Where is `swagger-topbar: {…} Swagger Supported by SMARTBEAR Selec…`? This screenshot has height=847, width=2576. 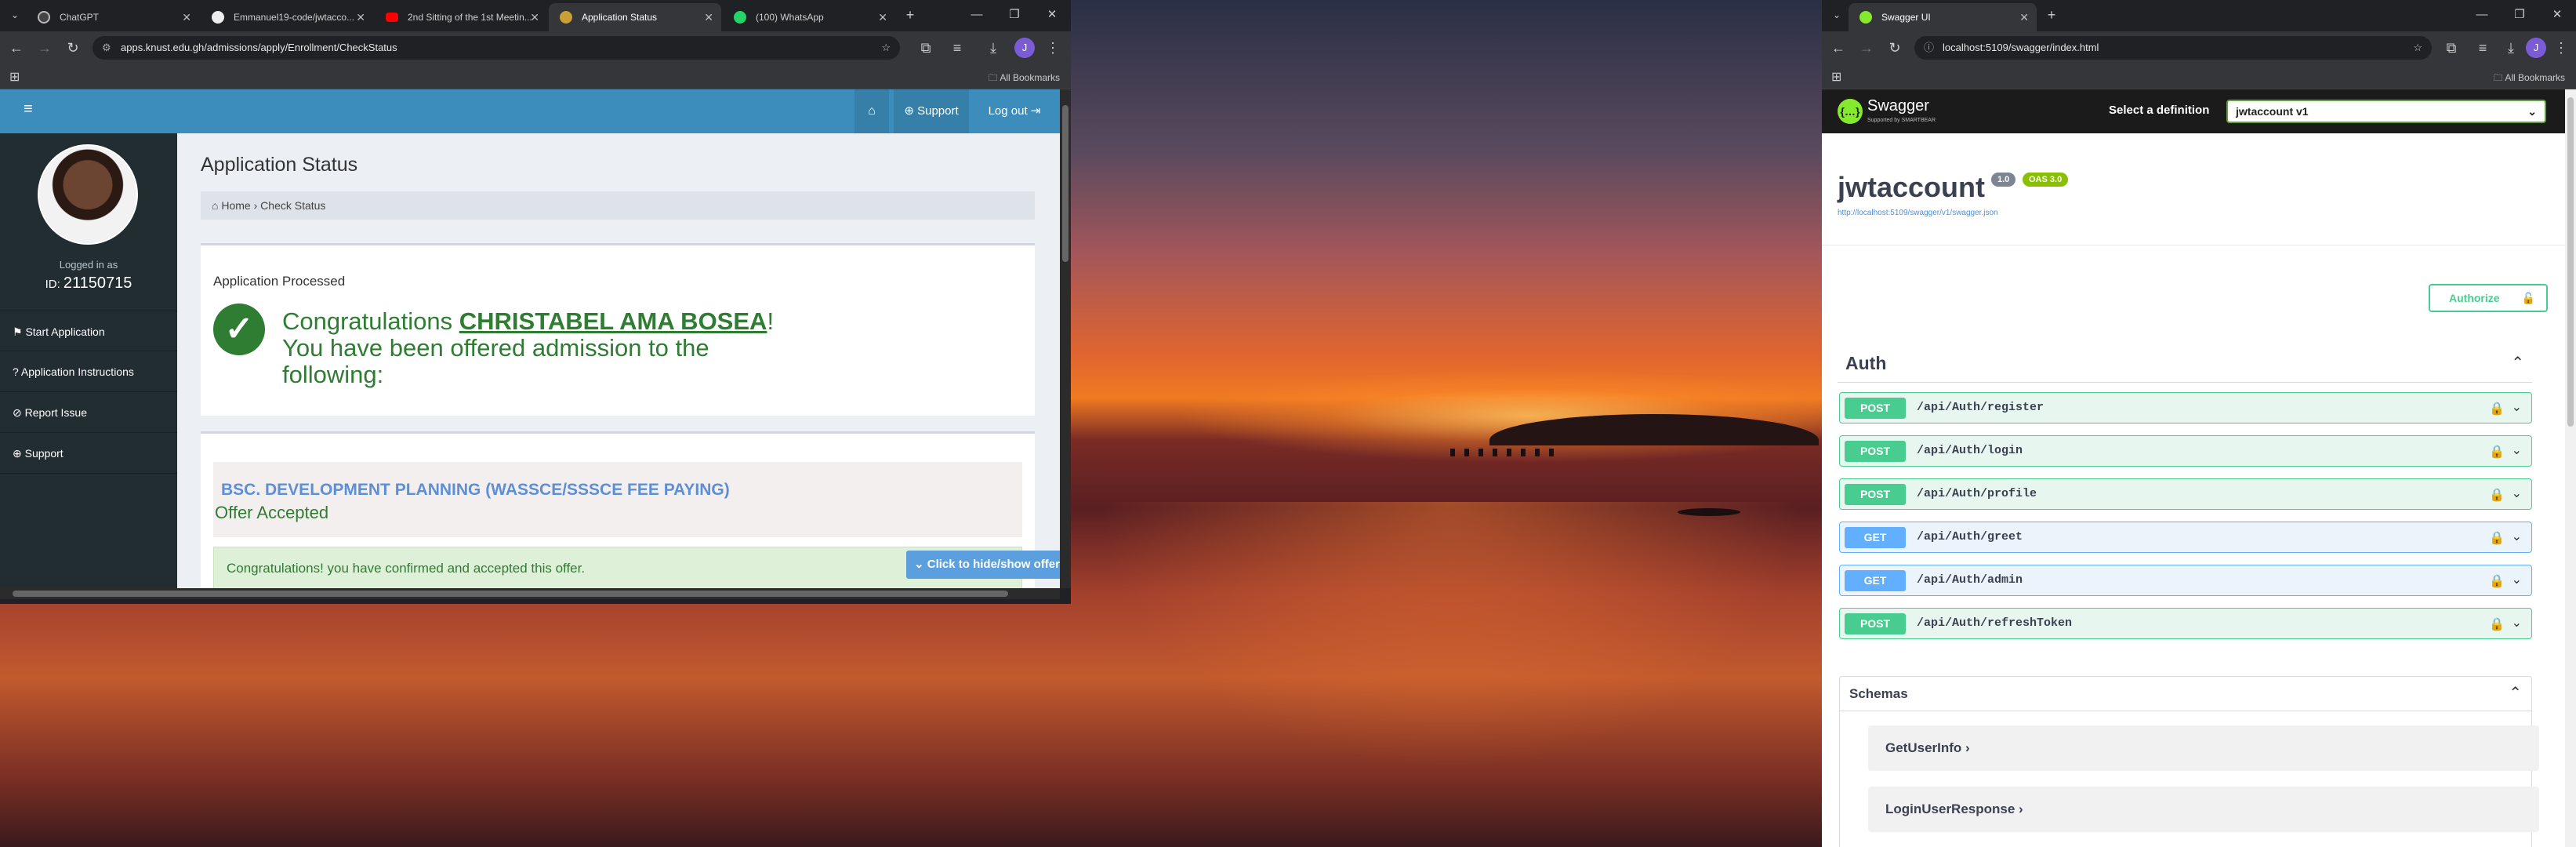
swagger-topbar: {…} Swagger Supported by SMARTBEAR Selec… is located at coordinates (2193, 111).